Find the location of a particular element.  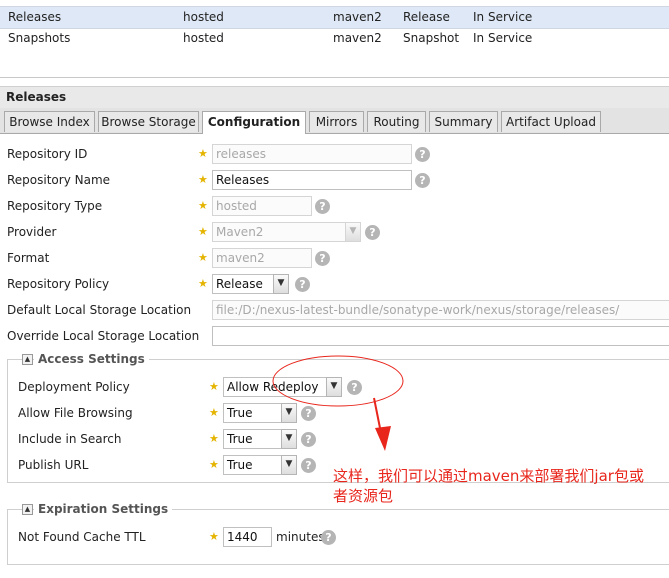

annotation-text-line2: 者资源包 is located at coordinates (363, 496).